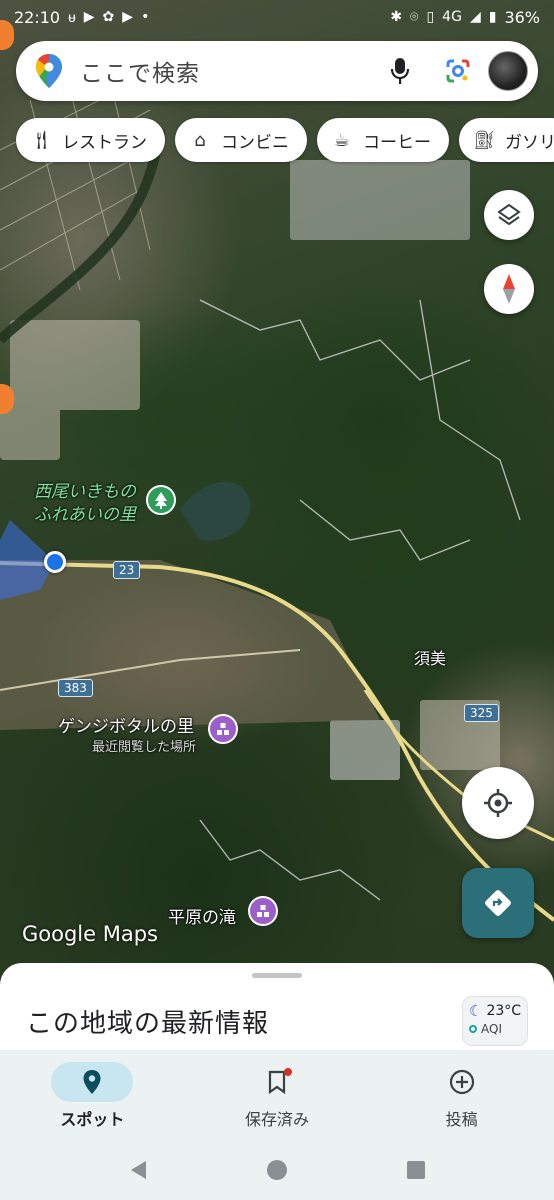 The width and height of the screenshot is (554, 1200). What do you see at coordinates (85, 504) in the screenshot?
I see `poi-park-label: 西尾いきもの ふれあいの里` at bounding box center [85, 504].